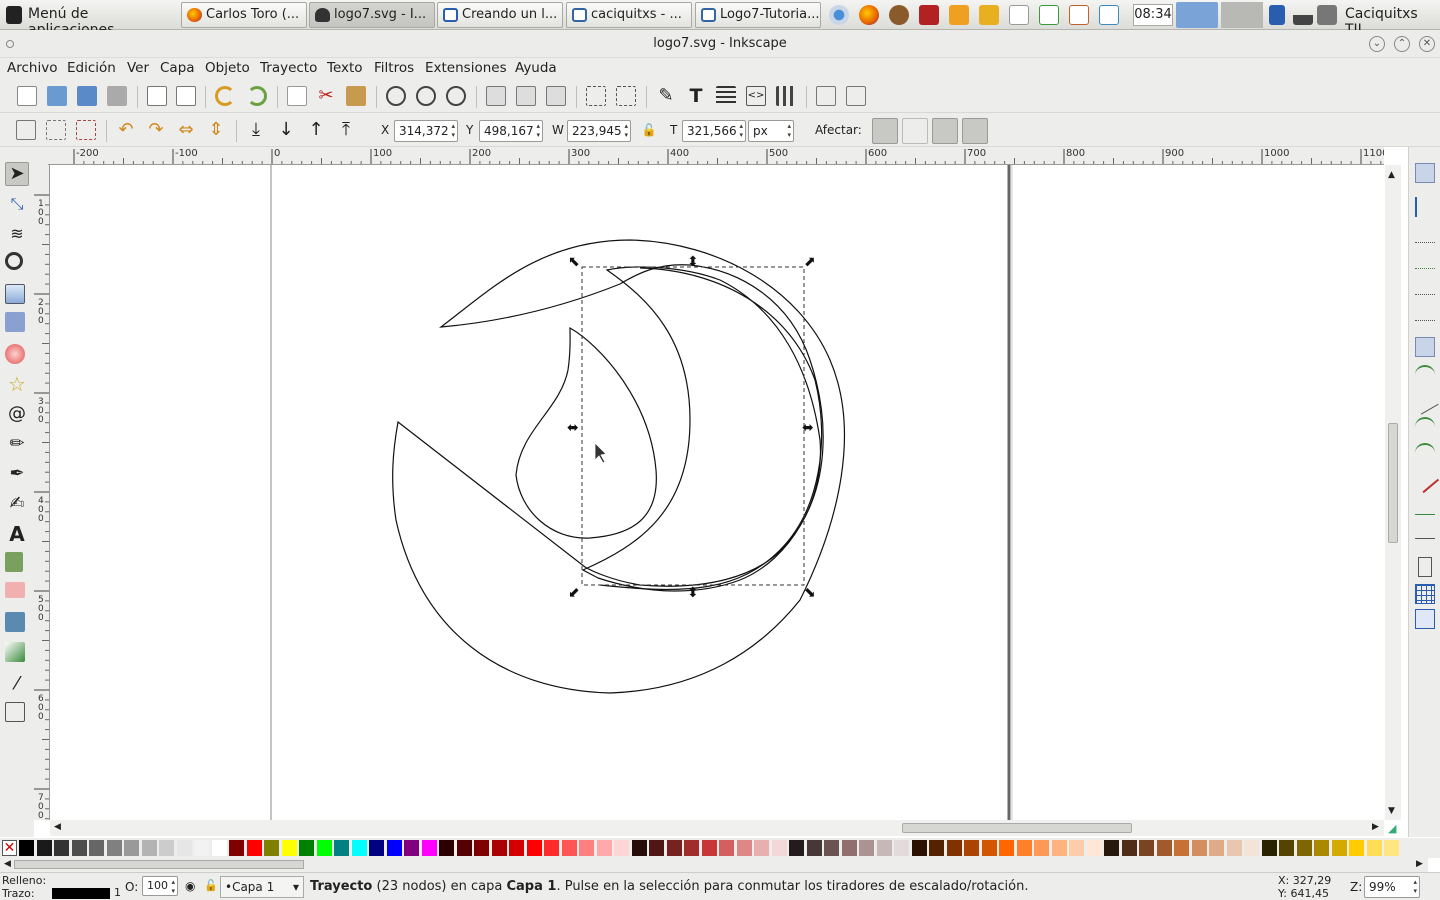  Describe the element at coordinates (15, 590) in the screenshot. I see `eraser-tool-icon` at that location.